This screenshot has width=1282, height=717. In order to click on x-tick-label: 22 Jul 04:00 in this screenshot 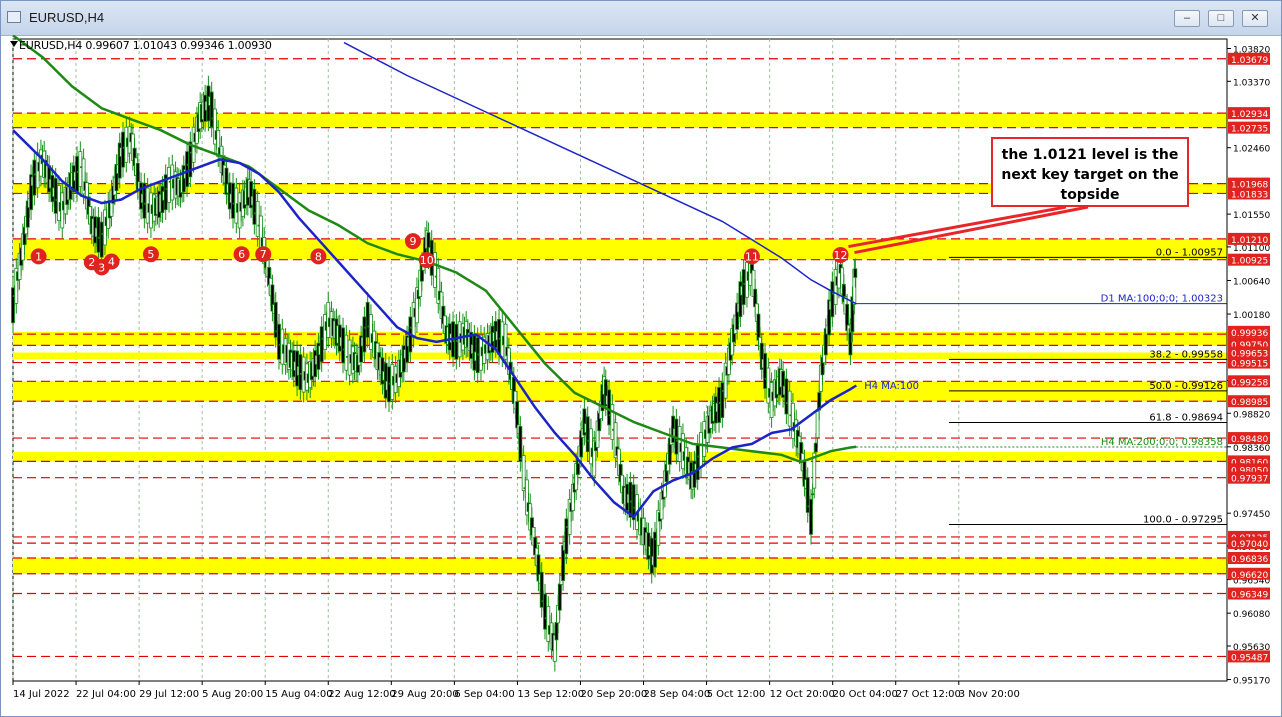, I will do `click(106, 694)`.